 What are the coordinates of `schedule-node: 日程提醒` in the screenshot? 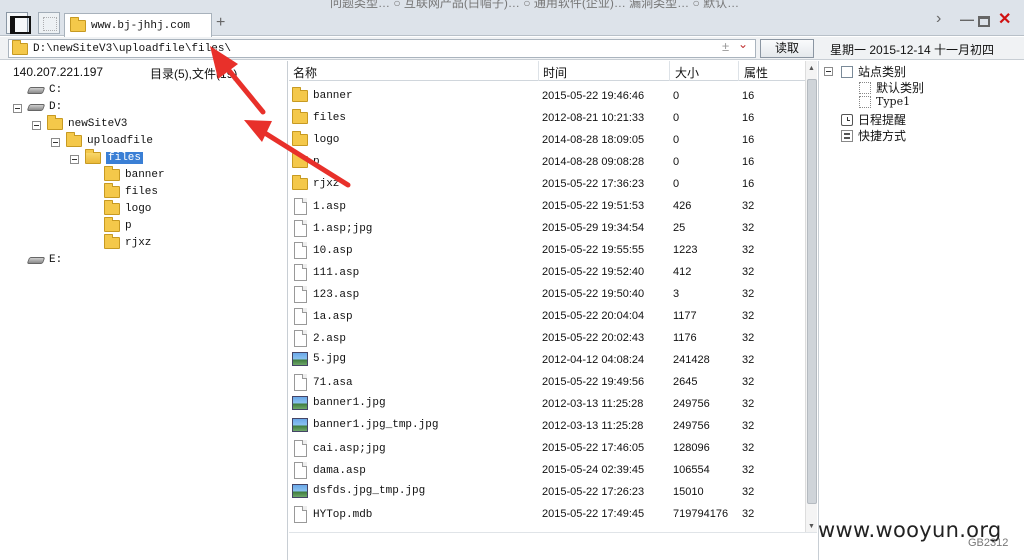 It's located at (873, 119).